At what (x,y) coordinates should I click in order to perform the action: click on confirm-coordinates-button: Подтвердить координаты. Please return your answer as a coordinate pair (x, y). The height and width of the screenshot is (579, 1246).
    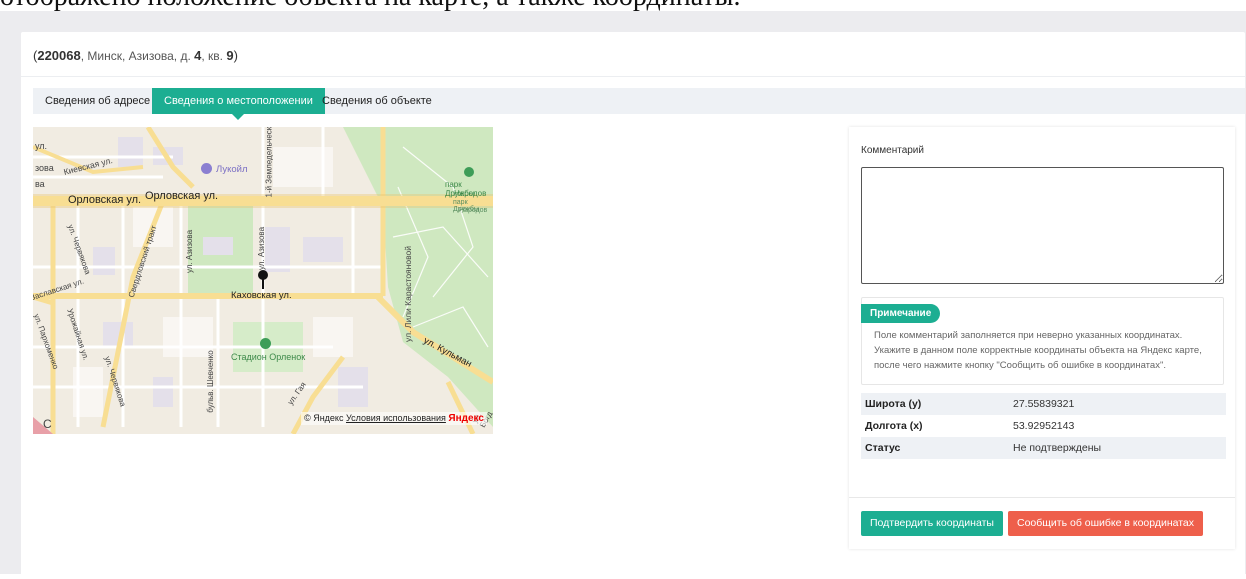
    Looking at the image, I should click on (932, 523).